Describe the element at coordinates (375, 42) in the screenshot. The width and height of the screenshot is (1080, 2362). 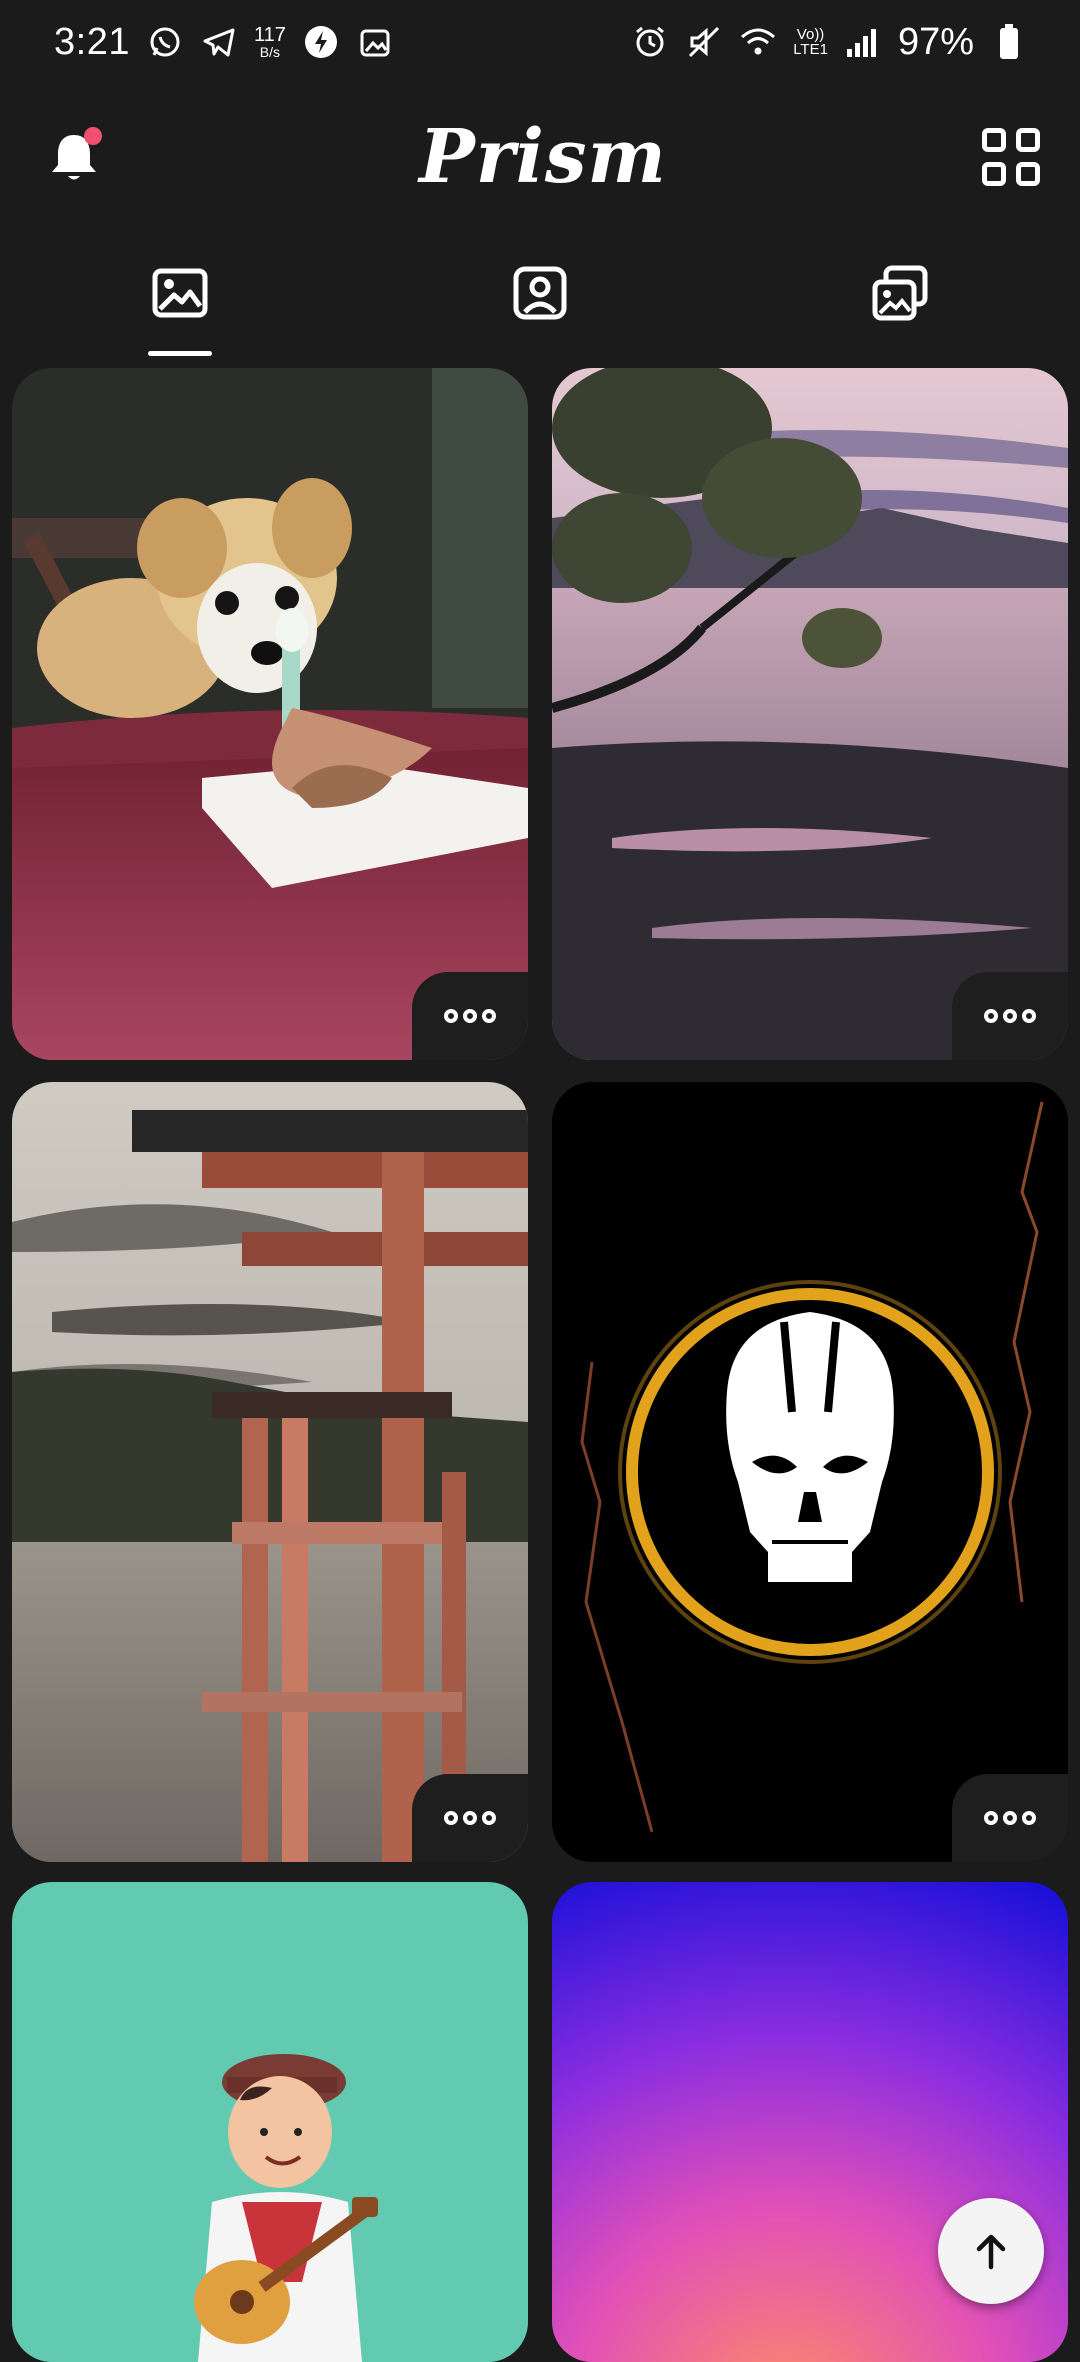
I see `gallery-icon` at that location.